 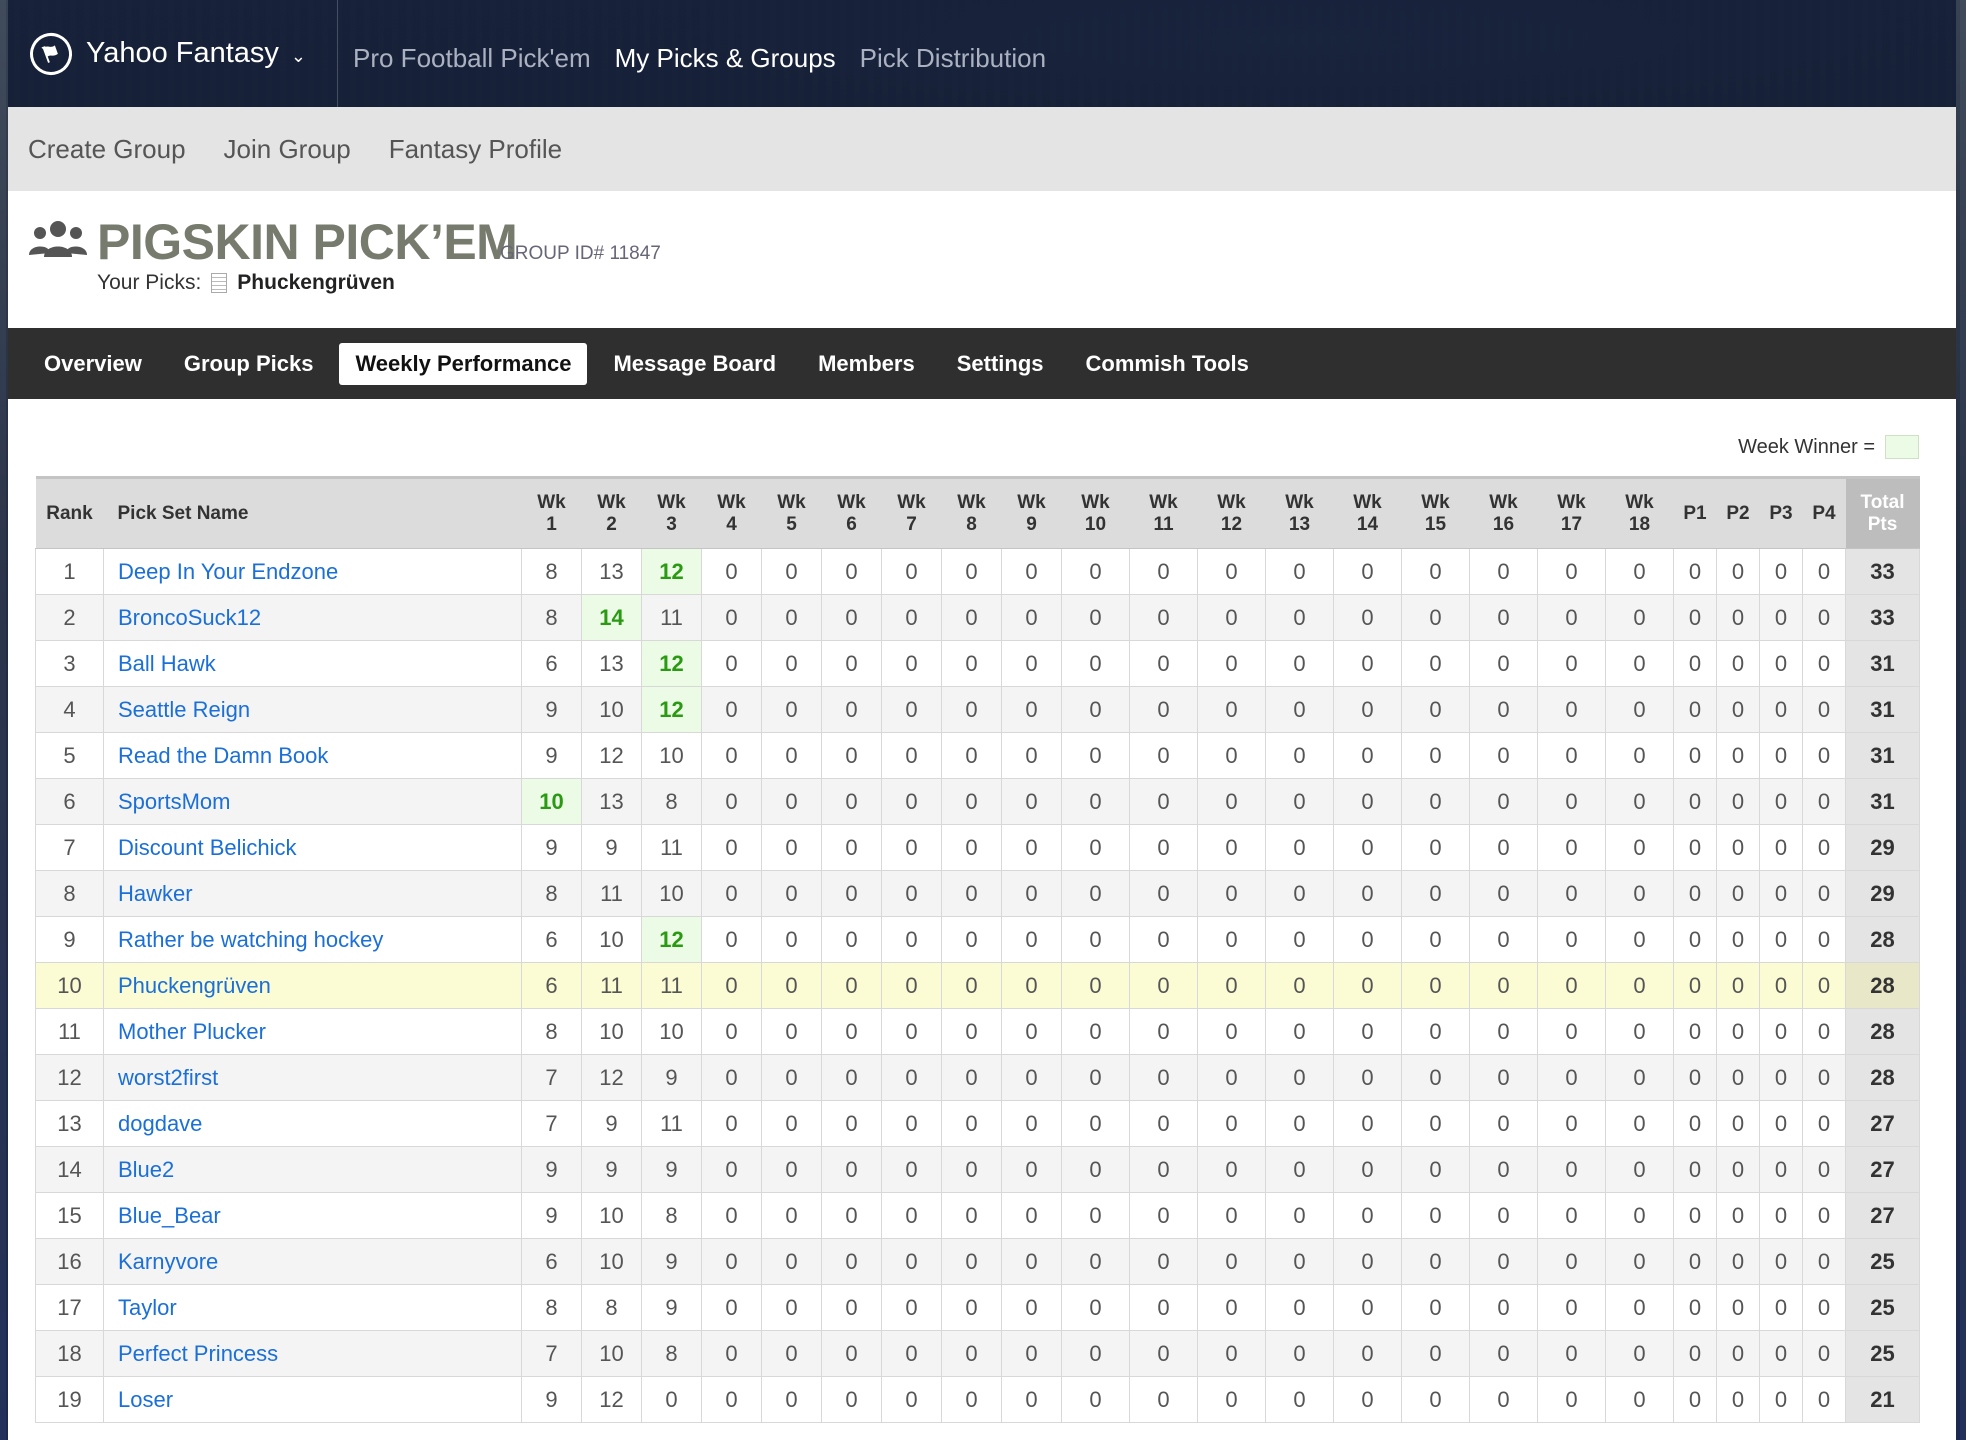 What do you see at coordinates (312, 1123) in the screenshot?
I see `pick-set-name-link: dogdave` at bounding box center [312, 1123].